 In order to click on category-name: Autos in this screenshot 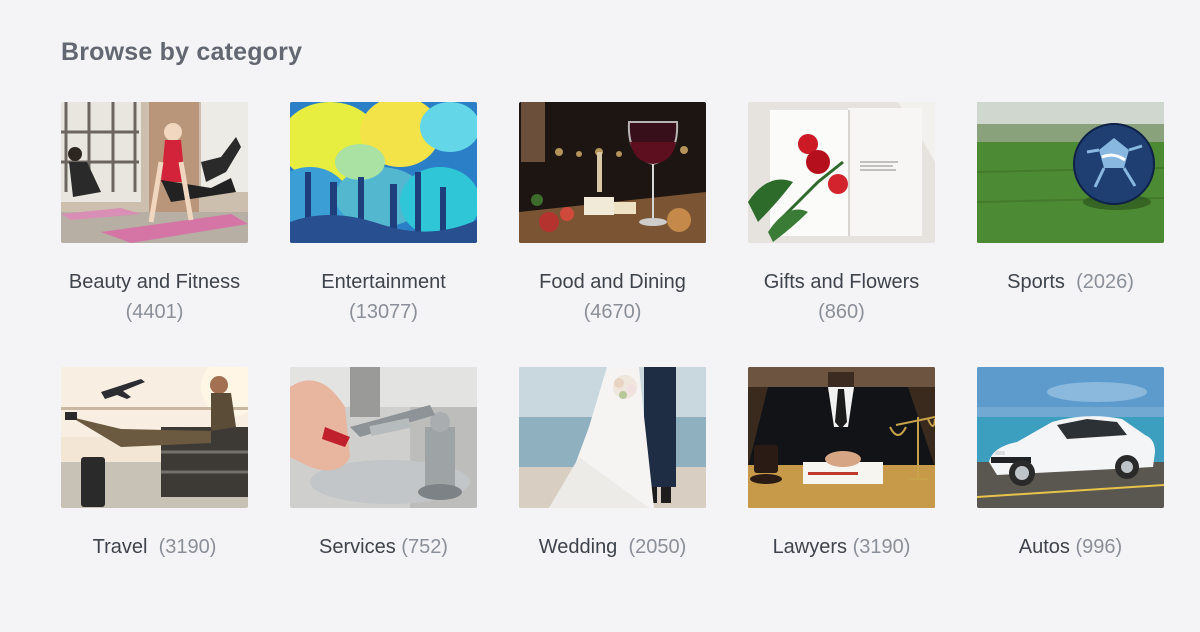, I will do `click(1044, 547)`.